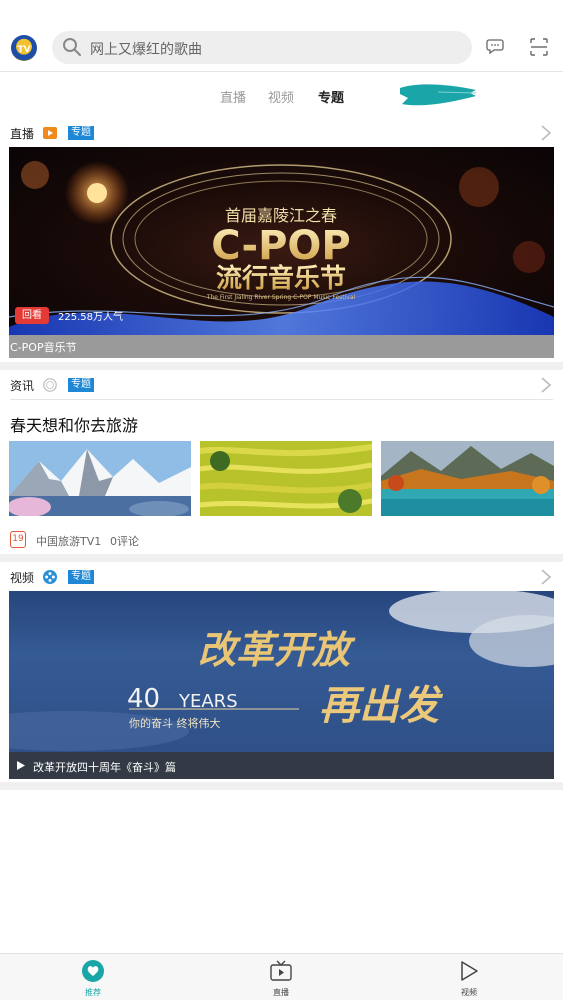  I want to click on nav-video: 视频, so click(469, 977).